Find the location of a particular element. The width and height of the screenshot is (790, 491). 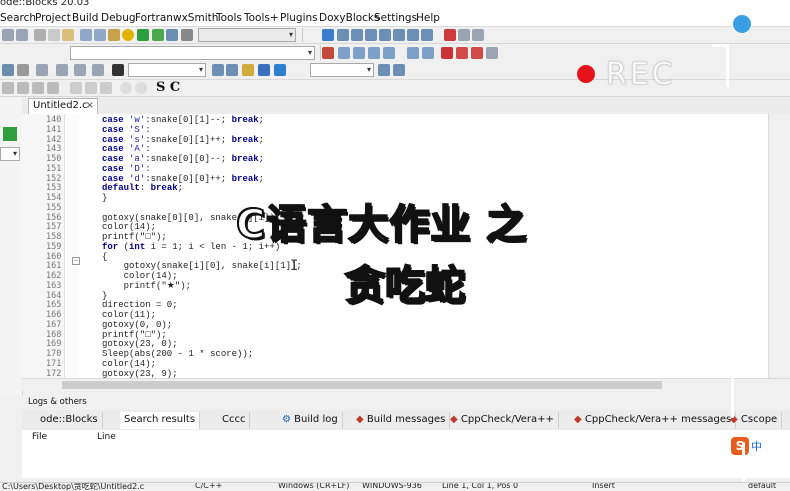

log-tab-search-results: Search results is located at coordinates (160, 420).